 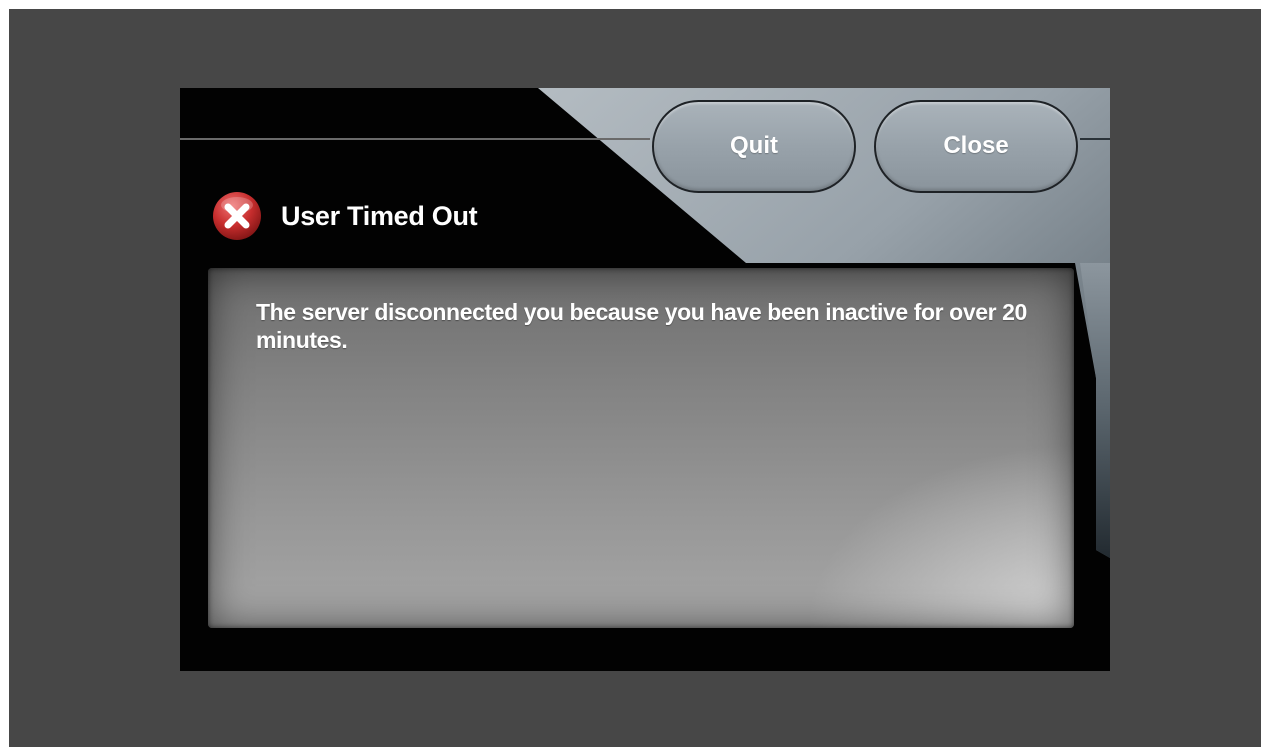 What do you see at coordinates (379, 215) in the screenshot?
I see `dialog-title: User Timed Out` at bounding box center [379, 215].